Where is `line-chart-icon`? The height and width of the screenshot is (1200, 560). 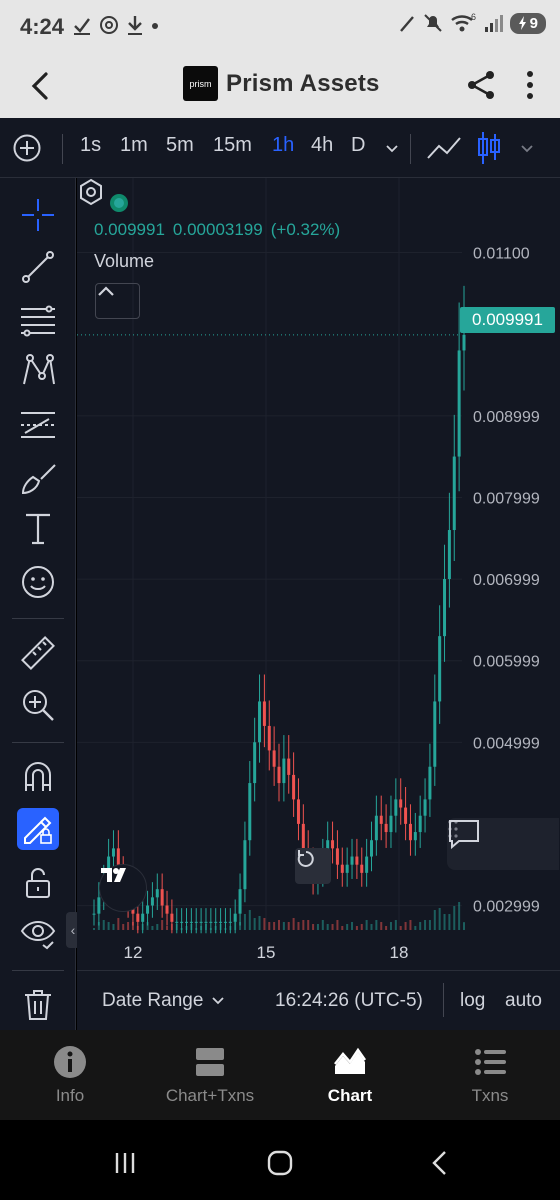
line-chart-icon is located at coordinates (444, 148).